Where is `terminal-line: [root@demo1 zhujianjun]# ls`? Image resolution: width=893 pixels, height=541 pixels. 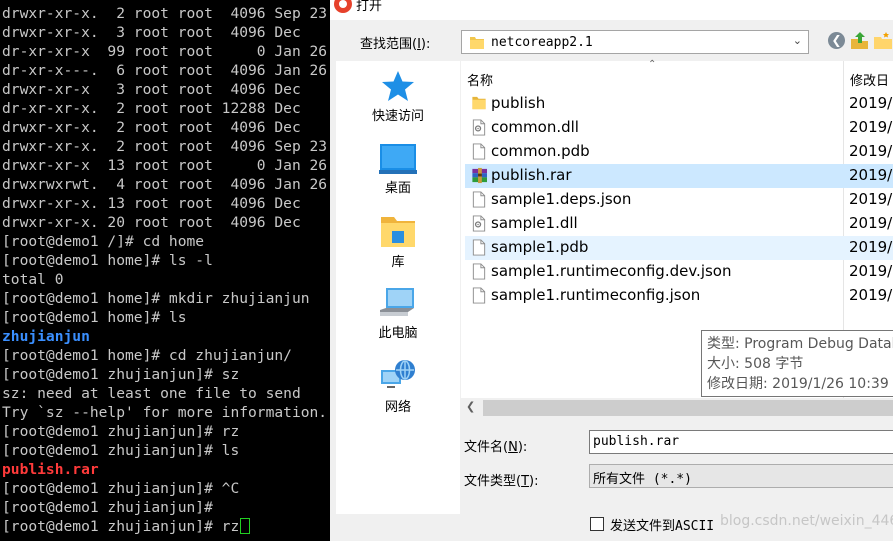 terminal-line: [root@demo1 zhujianjun]# ls is located at coordinates (121, 450).